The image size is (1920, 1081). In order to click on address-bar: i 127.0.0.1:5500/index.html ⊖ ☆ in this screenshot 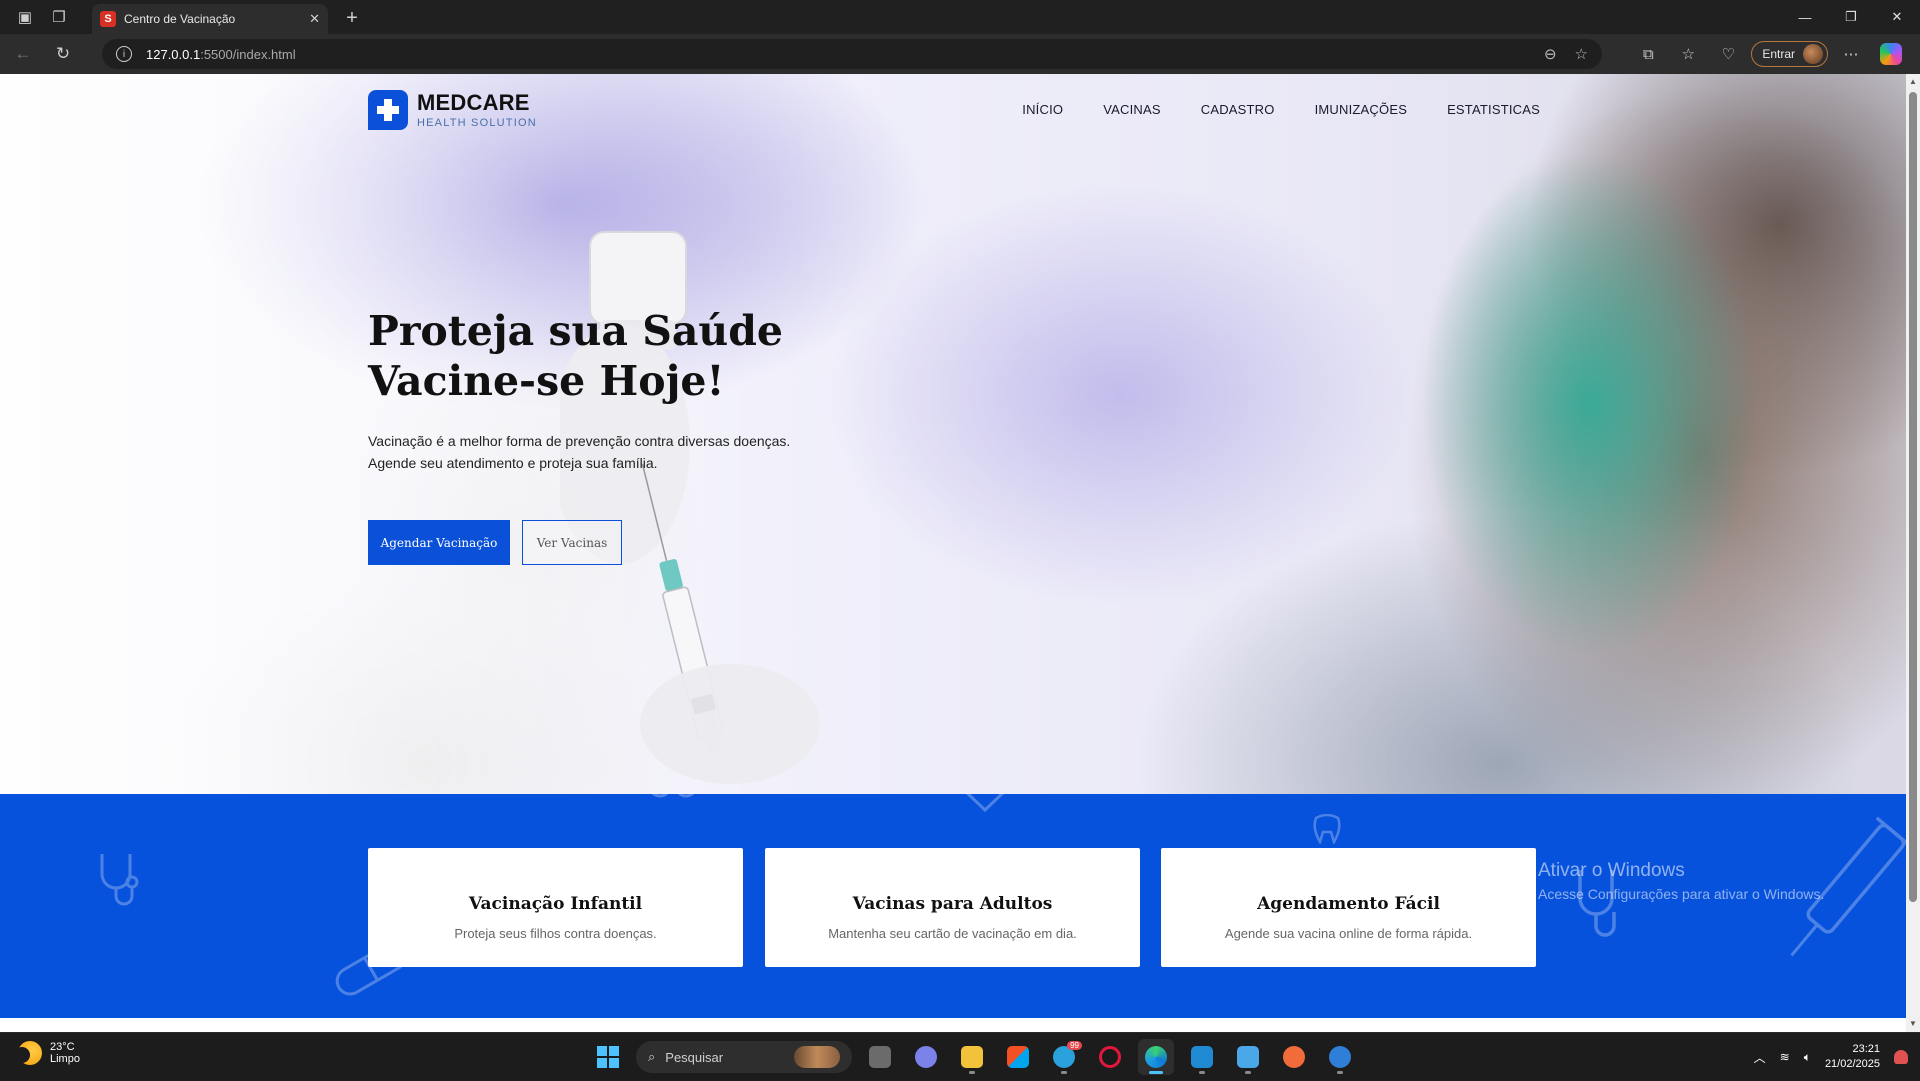, I will do `click(852, 54)`.